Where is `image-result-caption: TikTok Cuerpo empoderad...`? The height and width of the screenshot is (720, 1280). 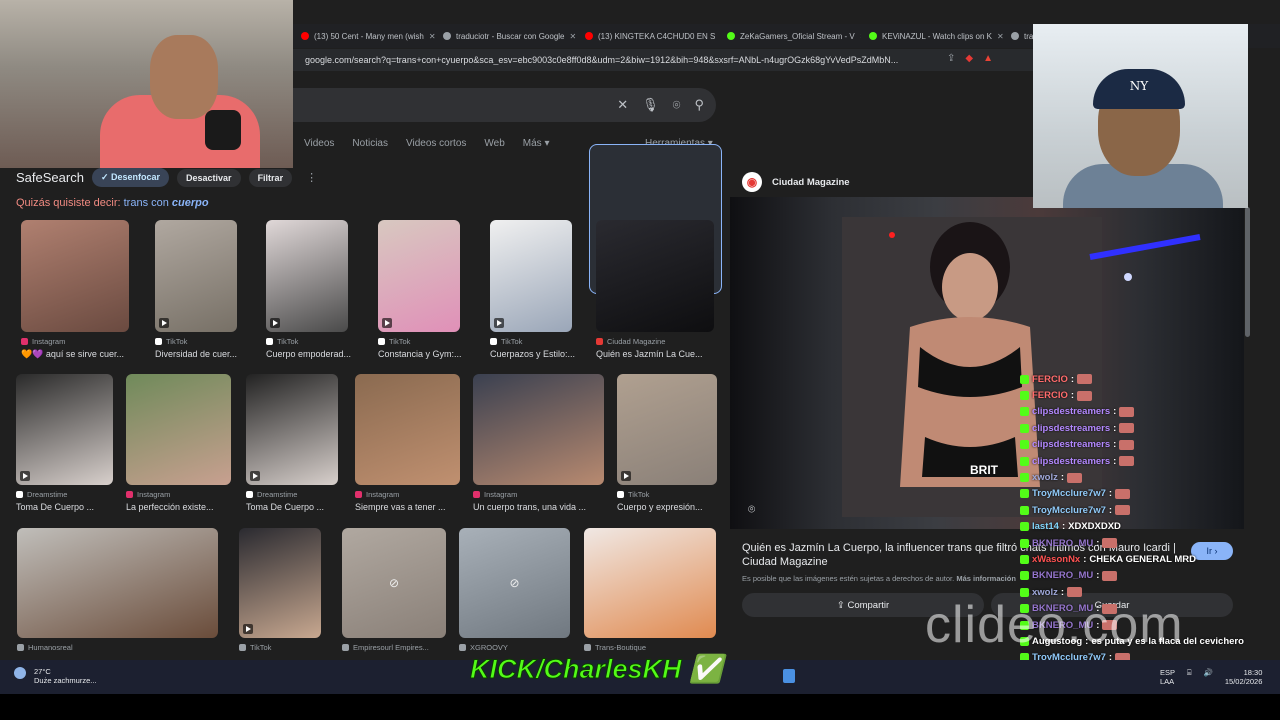
image-result-caption: TikTok Cuerpo empoderad... is located at coordinates (321, 348).